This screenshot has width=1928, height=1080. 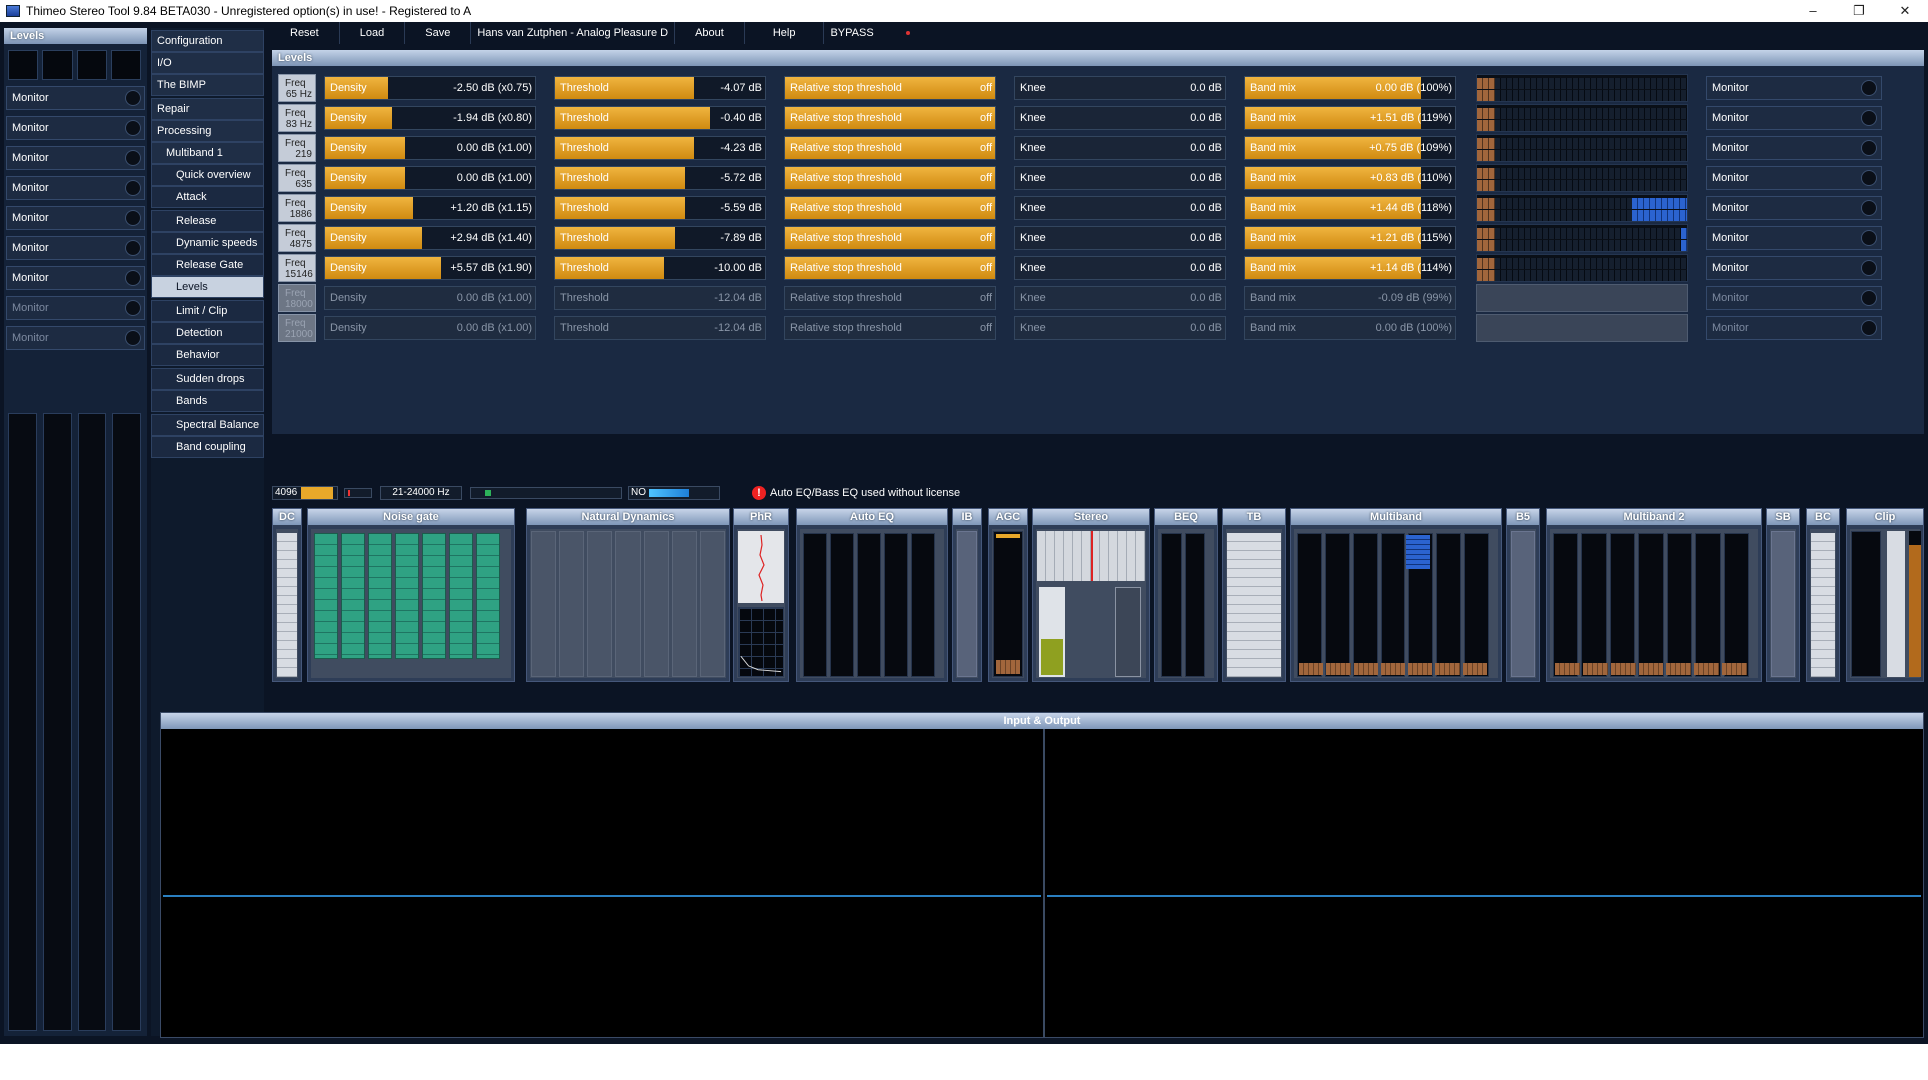 I want to click on band-frequency: Freq 635, so click(x=297, y=178).